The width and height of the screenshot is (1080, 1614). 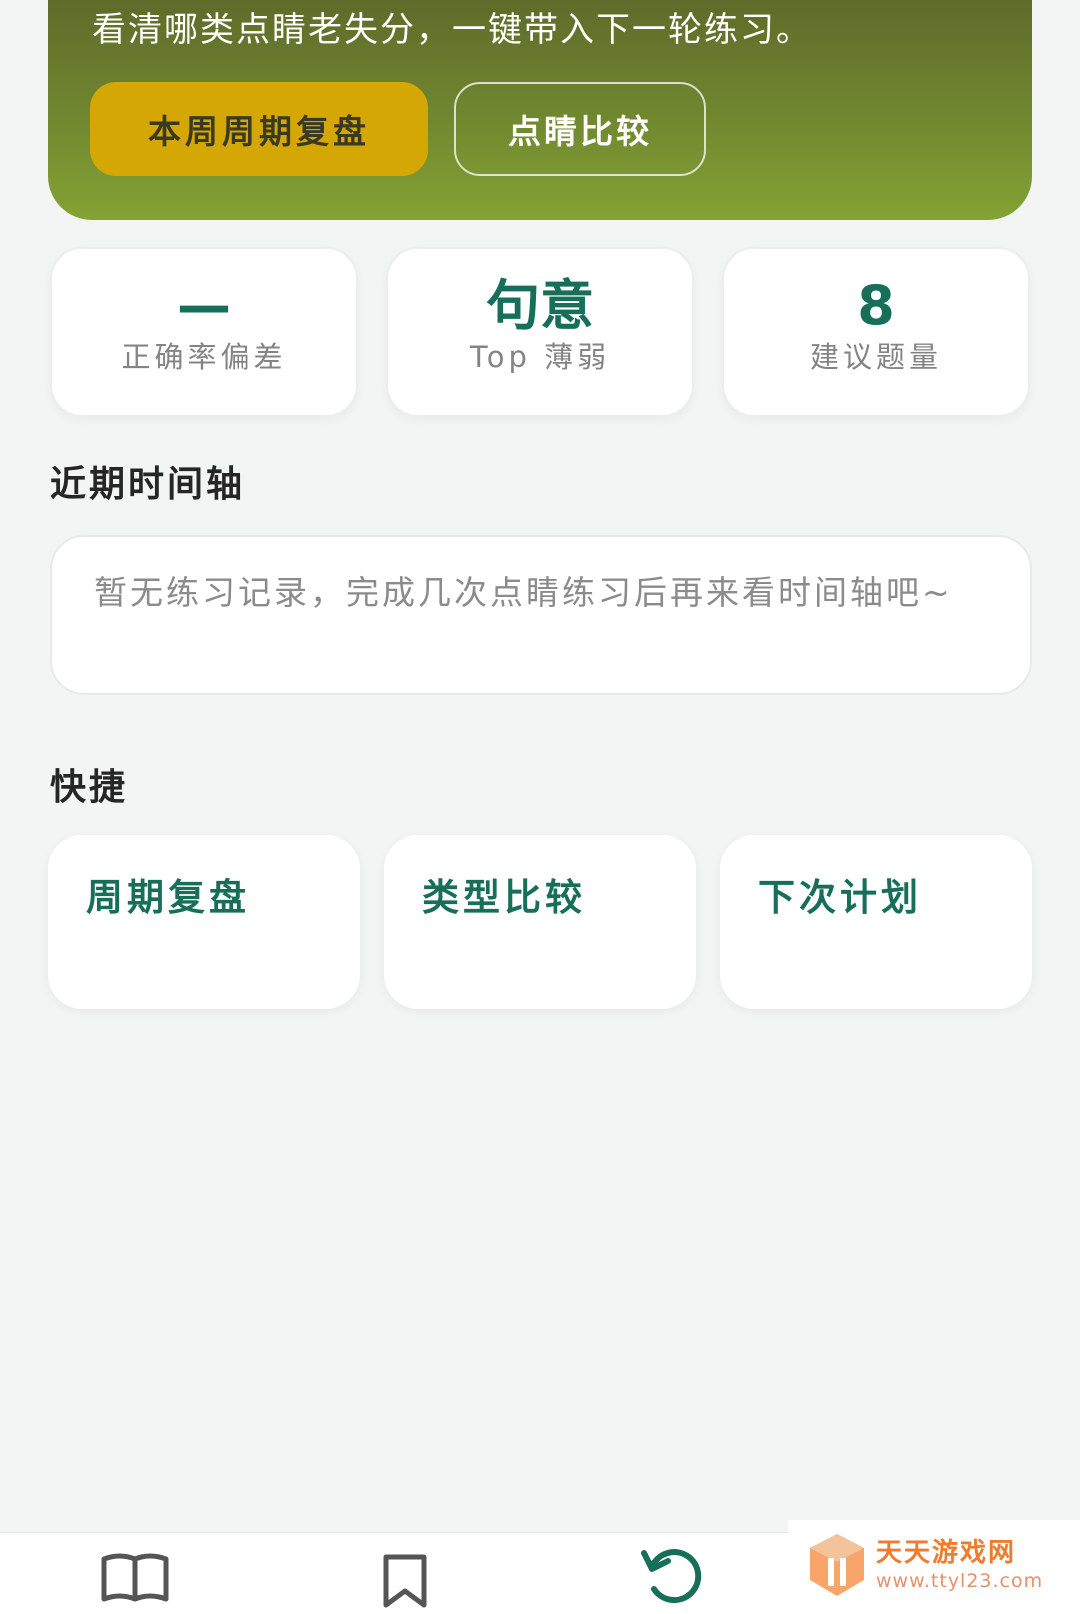 I want to click on timeline-empty-text: 暂无练习记录，完成几次点睛练习后再来看时间轴吧~, so click(x=523, y=592).